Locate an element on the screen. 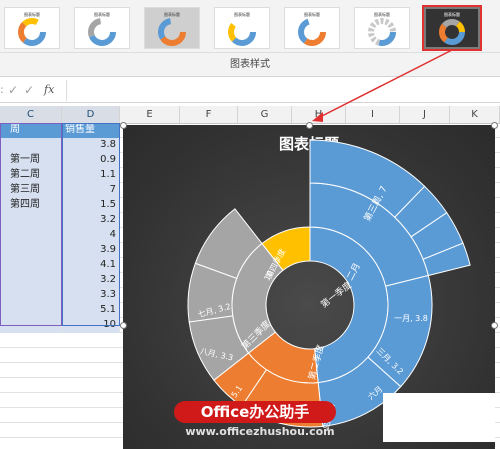 The height and width of the screenshot is (449, 500). watermark-badge: Office办公助手 is located at coordinates (255, 412).